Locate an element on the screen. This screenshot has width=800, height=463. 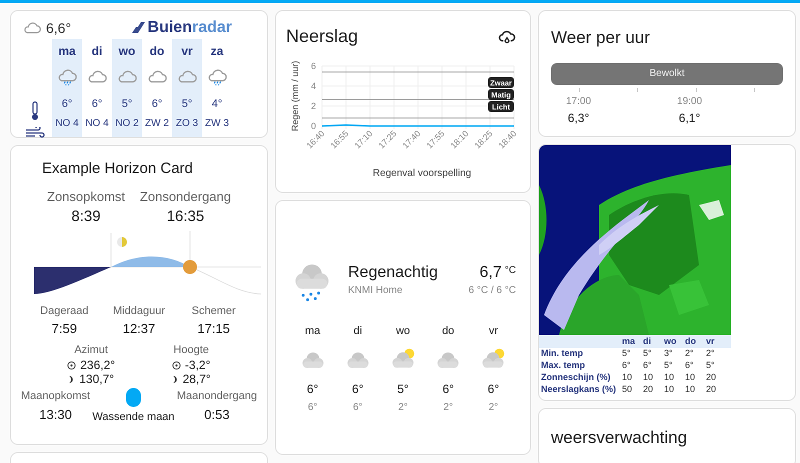
forecast-day: ma is located at coordinates (312, 331).